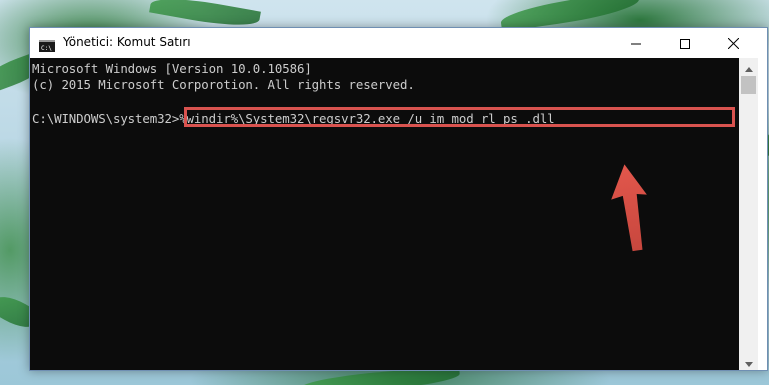 The height and width of the screenshot is (385, 769). I want to click on chevron-up-icon, so click(748, 66).